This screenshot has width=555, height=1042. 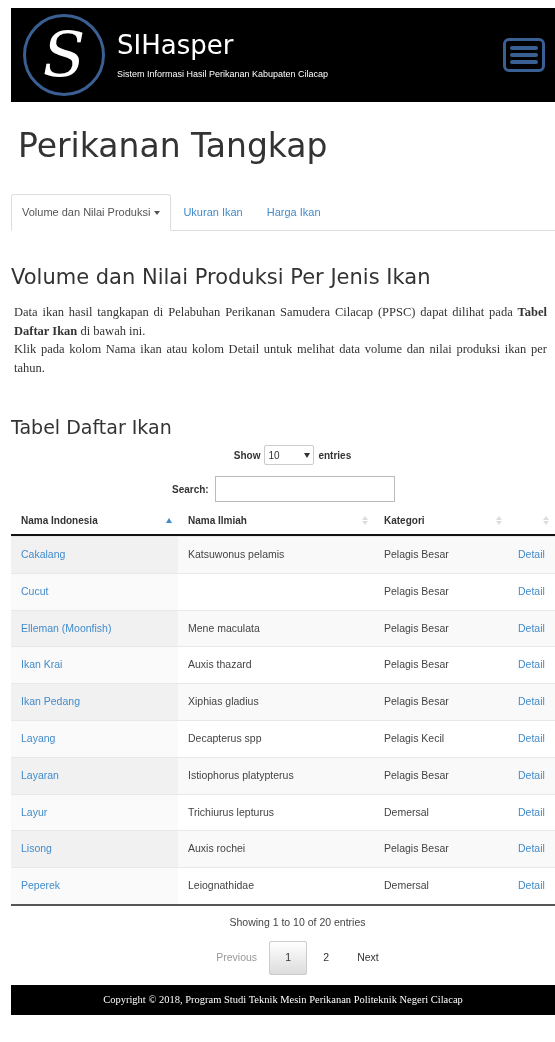 What do you see at coordinates (224, 628) in the screenshot?
I see `table-cell-text: Mene maculata` at bounding box center [224, 628].